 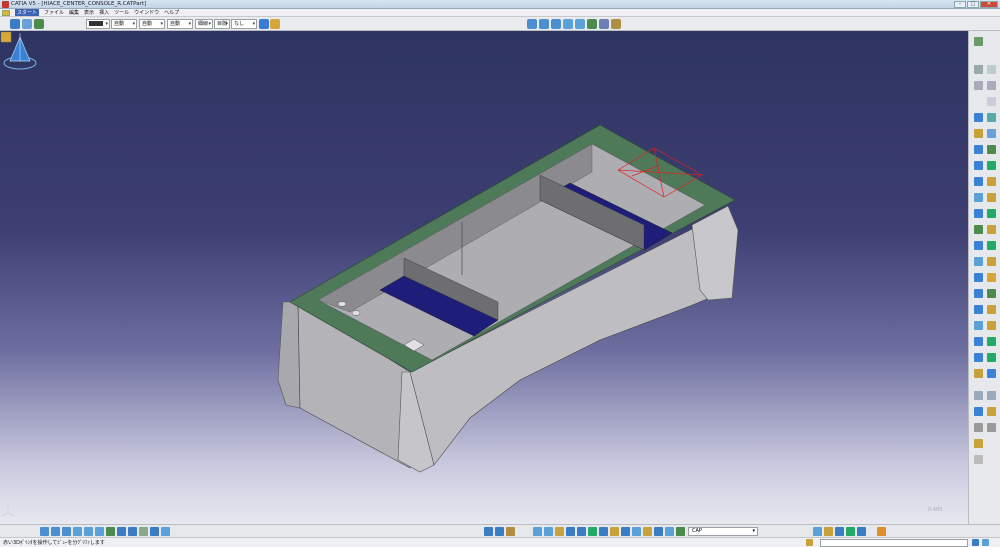 What do you see at coordinates (839, 531) in the screenshot?
I see `video-icon` at bounding box center [839, 531].